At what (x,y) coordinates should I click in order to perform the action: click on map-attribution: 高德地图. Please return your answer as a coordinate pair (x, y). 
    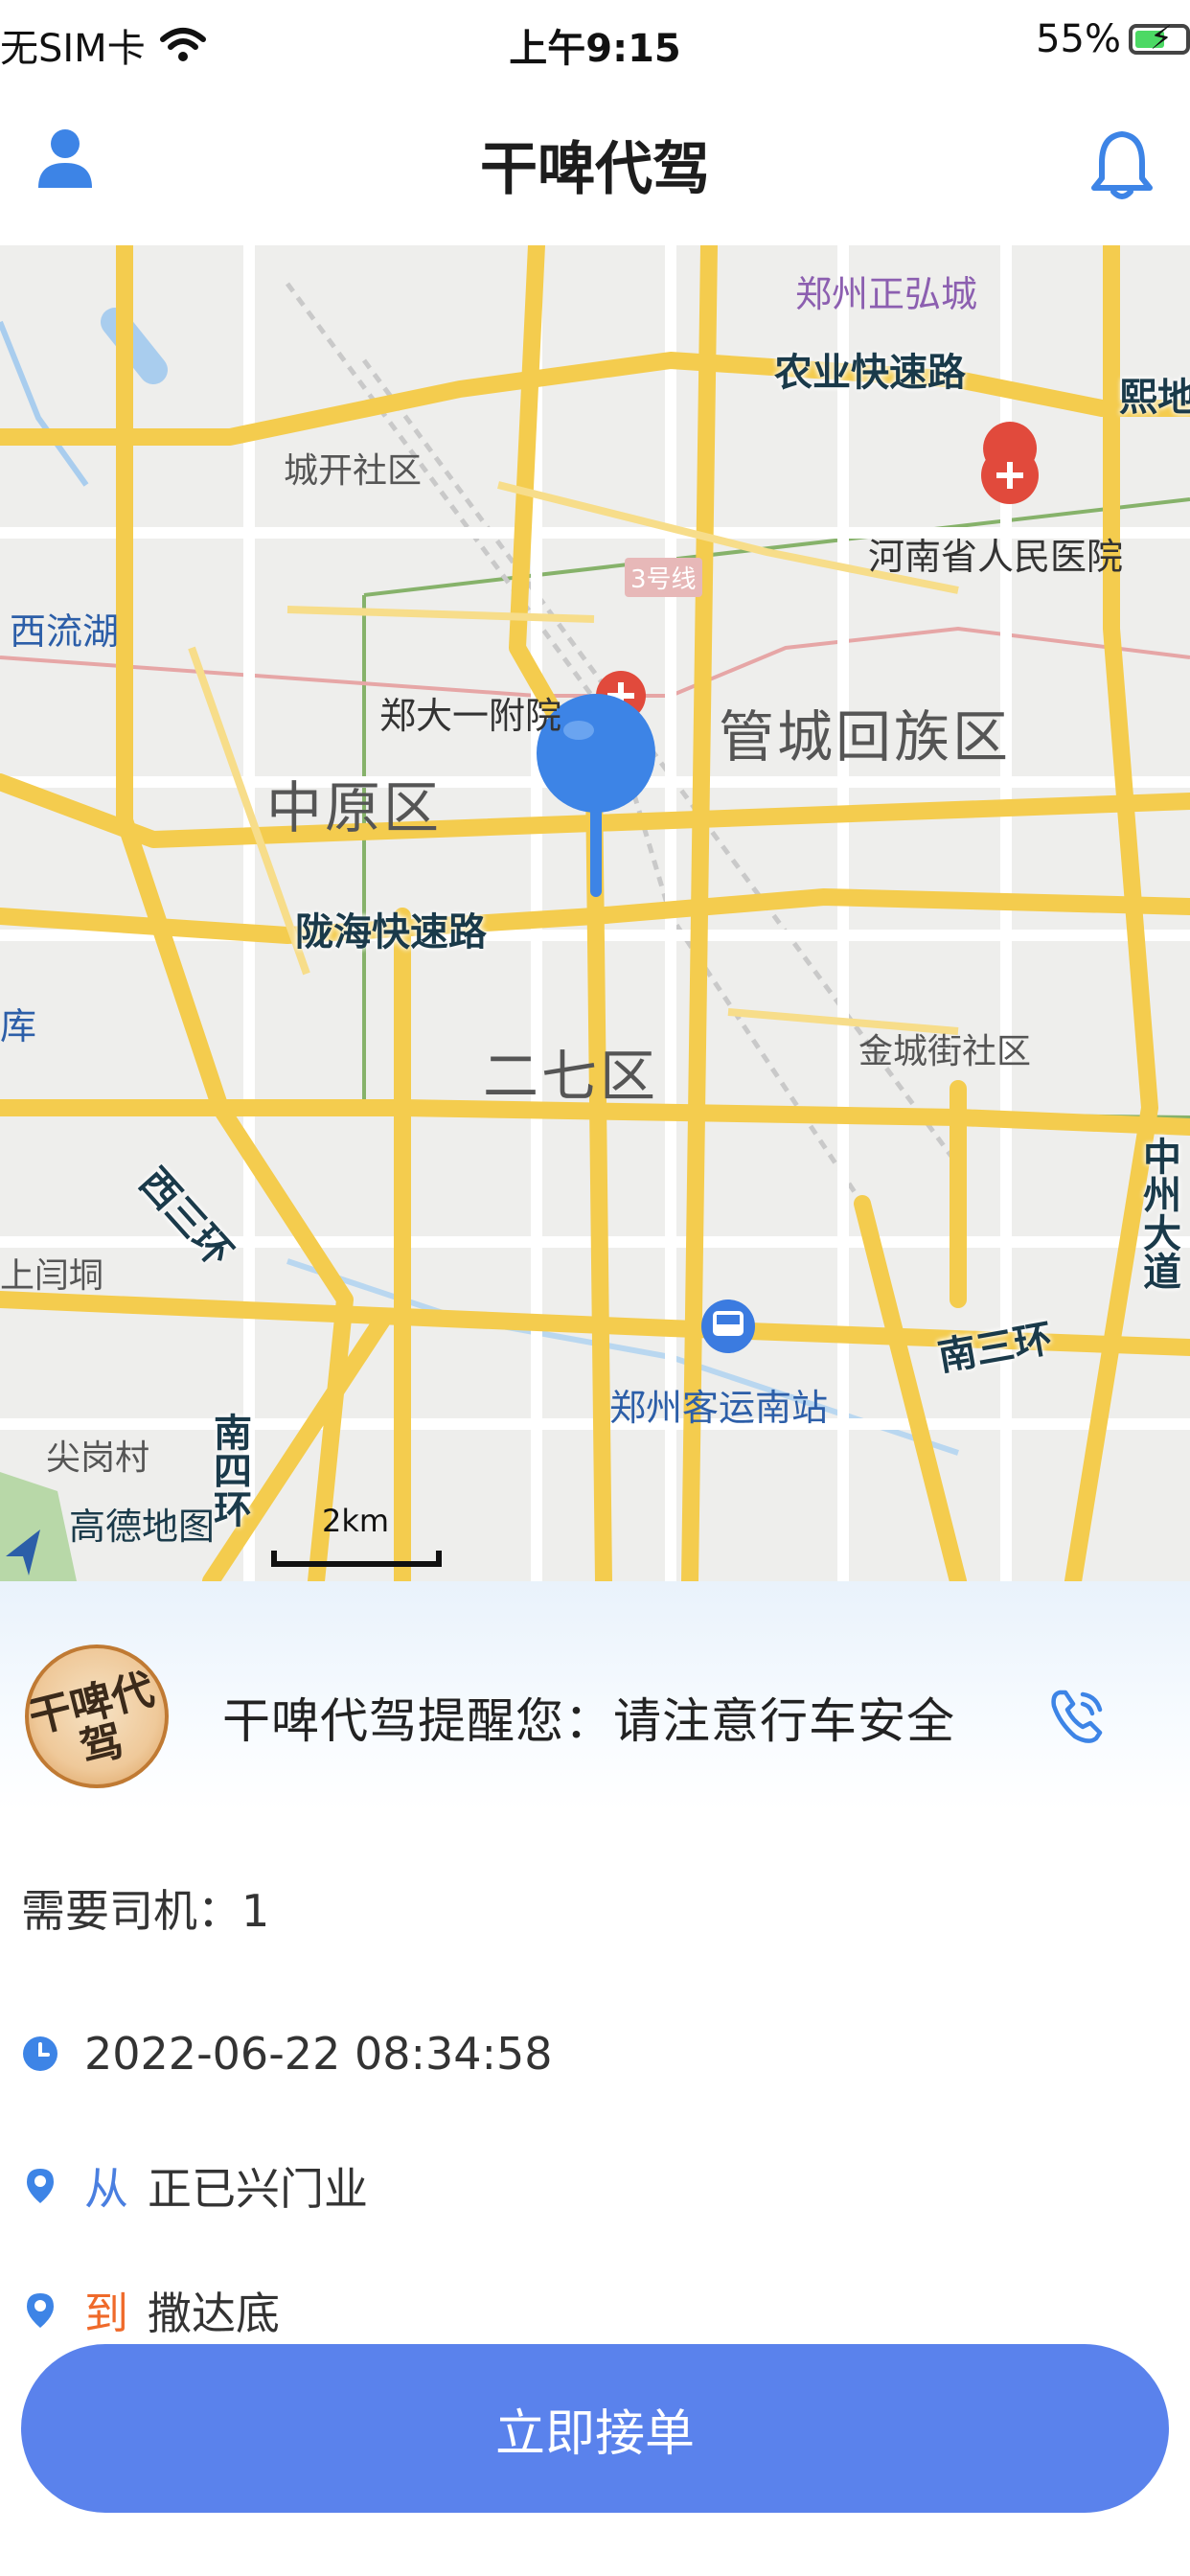
    Looking at the image, I should click on (143, 1527).